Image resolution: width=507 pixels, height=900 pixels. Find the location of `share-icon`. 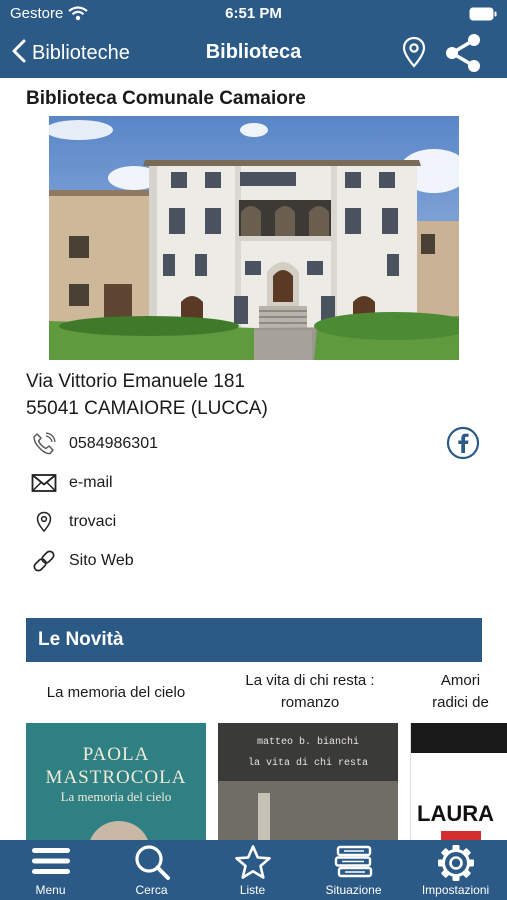

share-icon is located at coordinates (463, 55).